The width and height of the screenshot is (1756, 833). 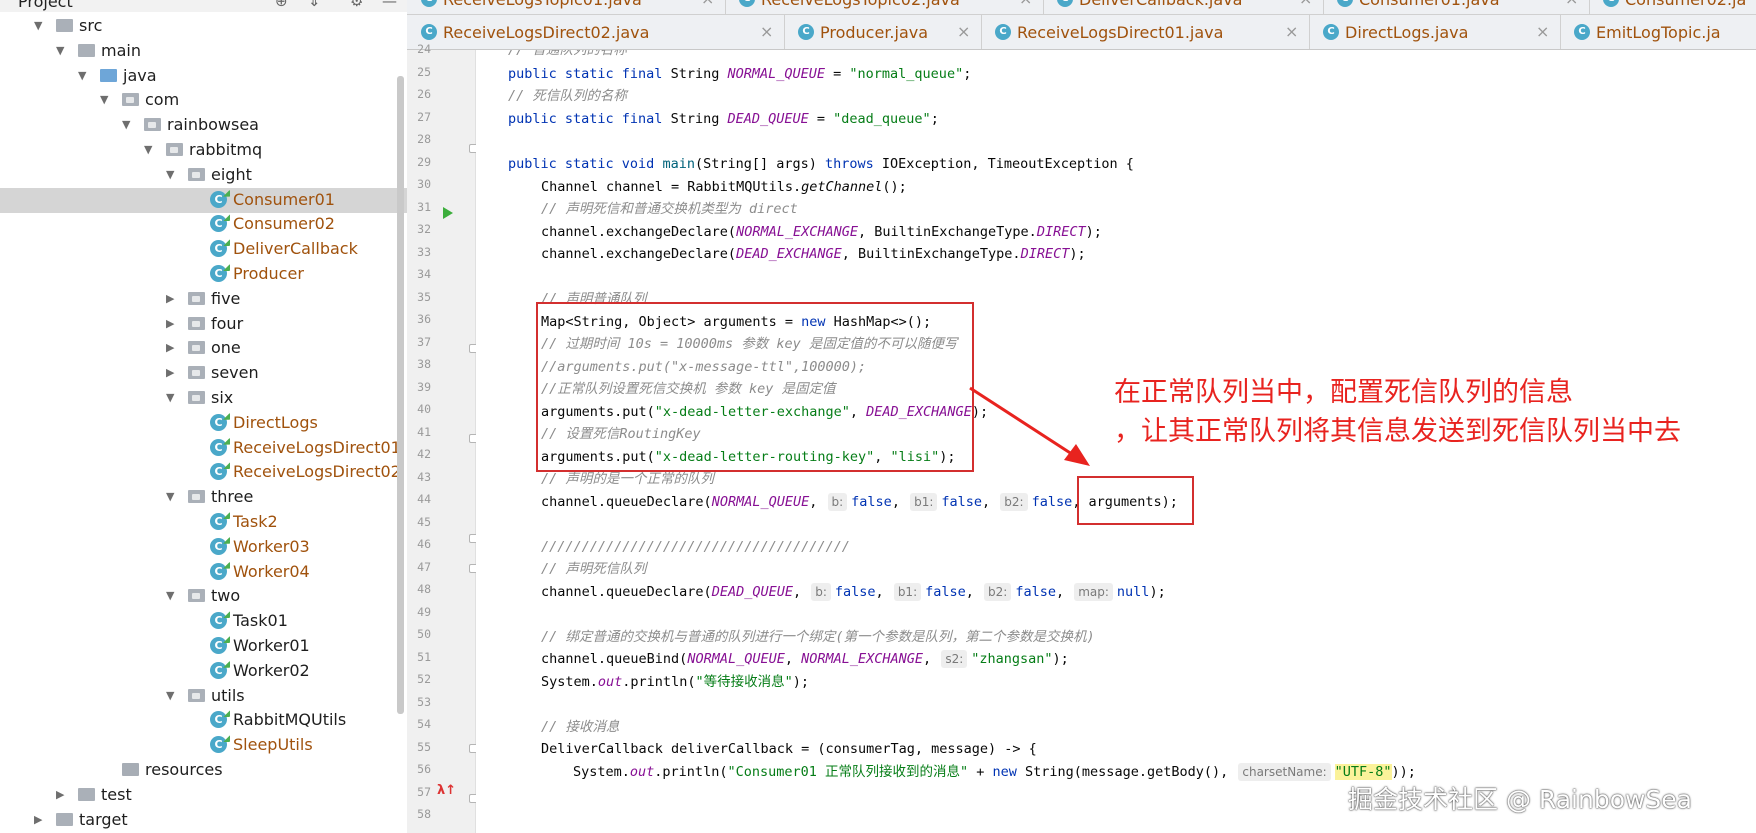 I want to click on tree-item: C Worker03, so click(x=203, y=547).